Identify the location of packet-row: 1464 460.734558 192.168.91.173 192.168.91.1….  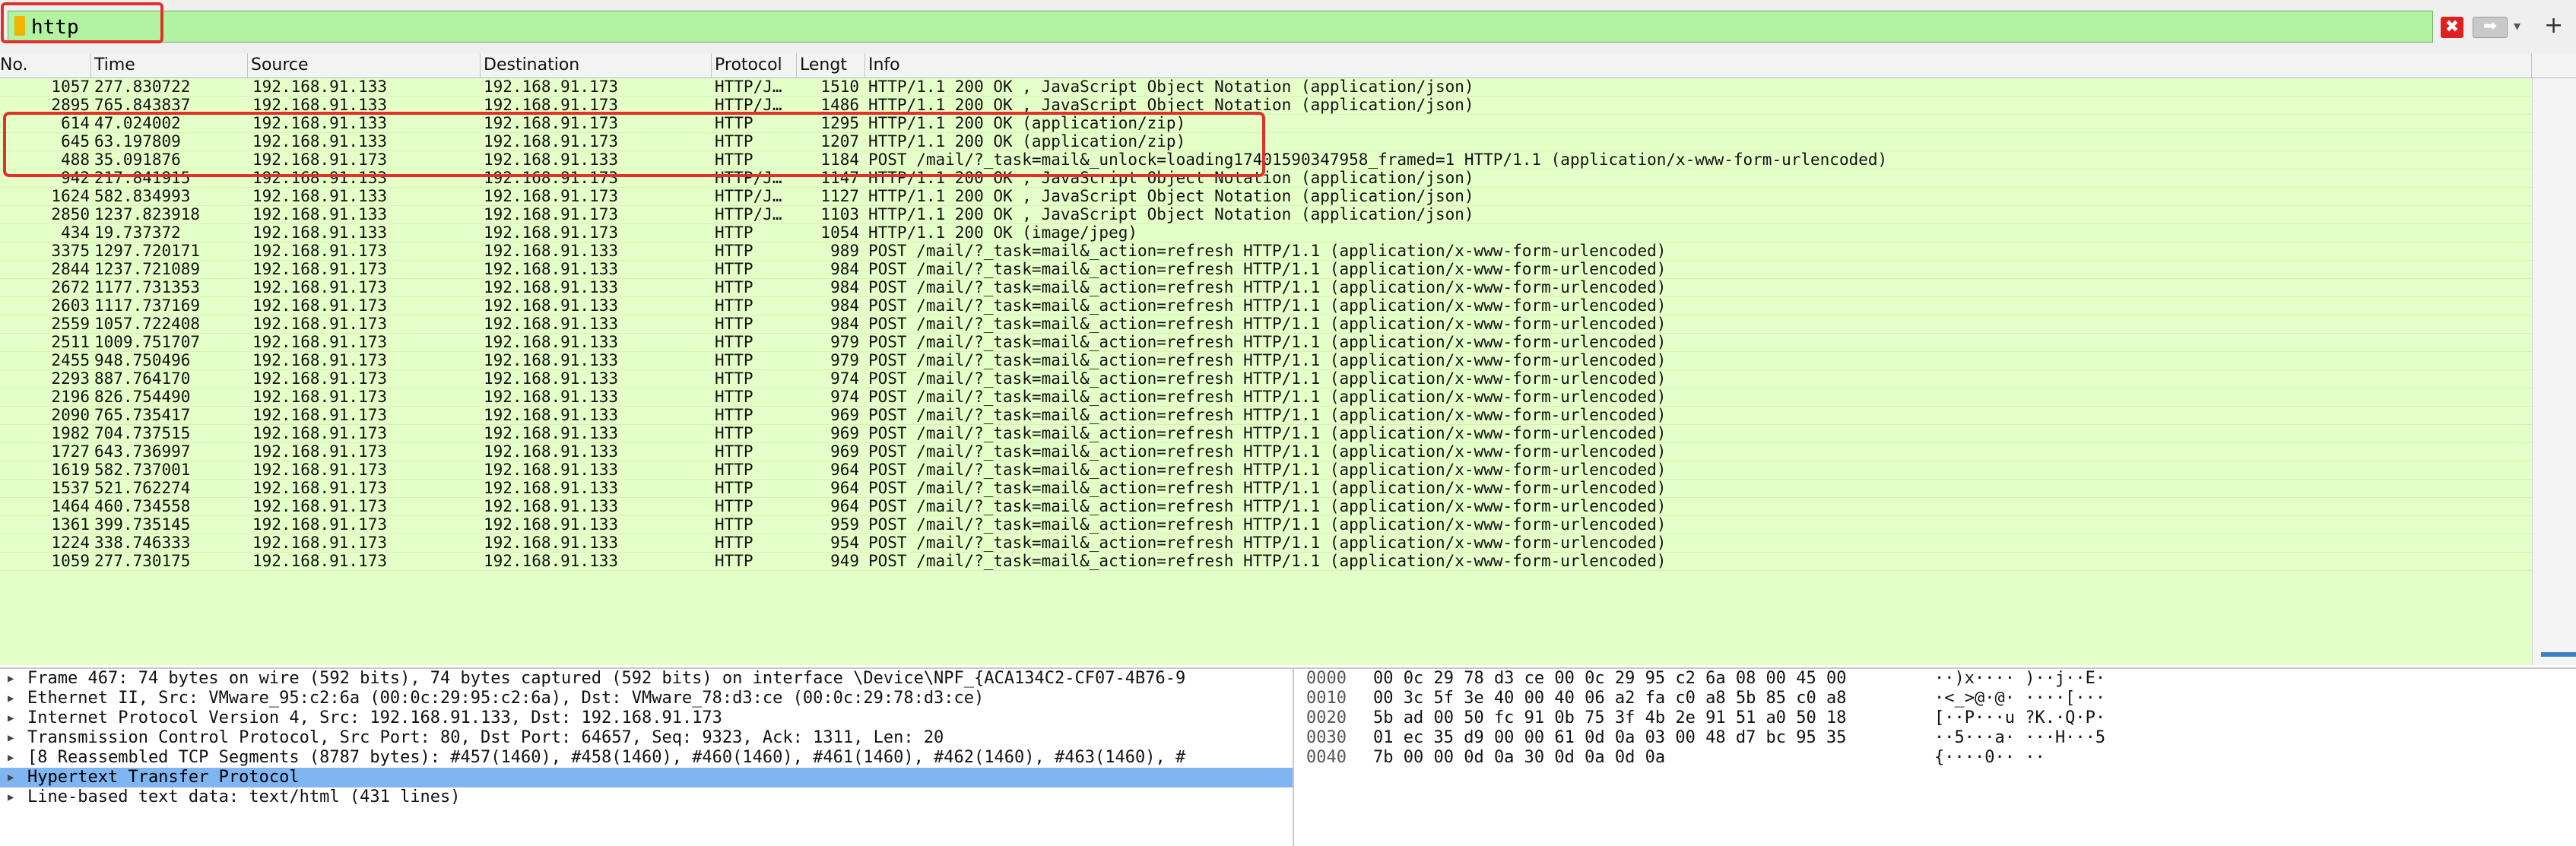
(1266, 507).